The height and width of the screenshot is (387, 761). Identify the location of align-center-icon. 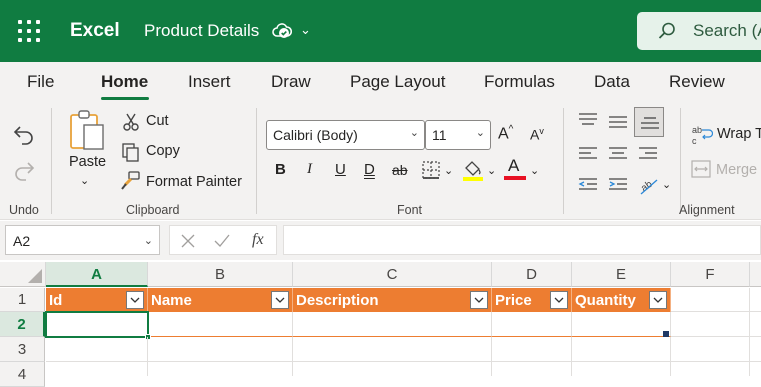
(618, 154).